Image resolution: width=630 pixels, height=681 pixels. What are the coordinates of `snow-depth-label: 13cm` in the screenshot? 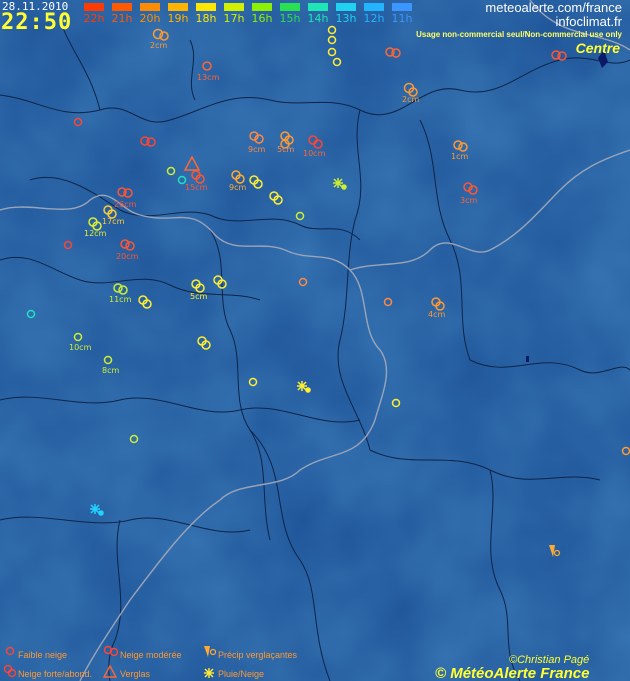 It's located at (208, 77).